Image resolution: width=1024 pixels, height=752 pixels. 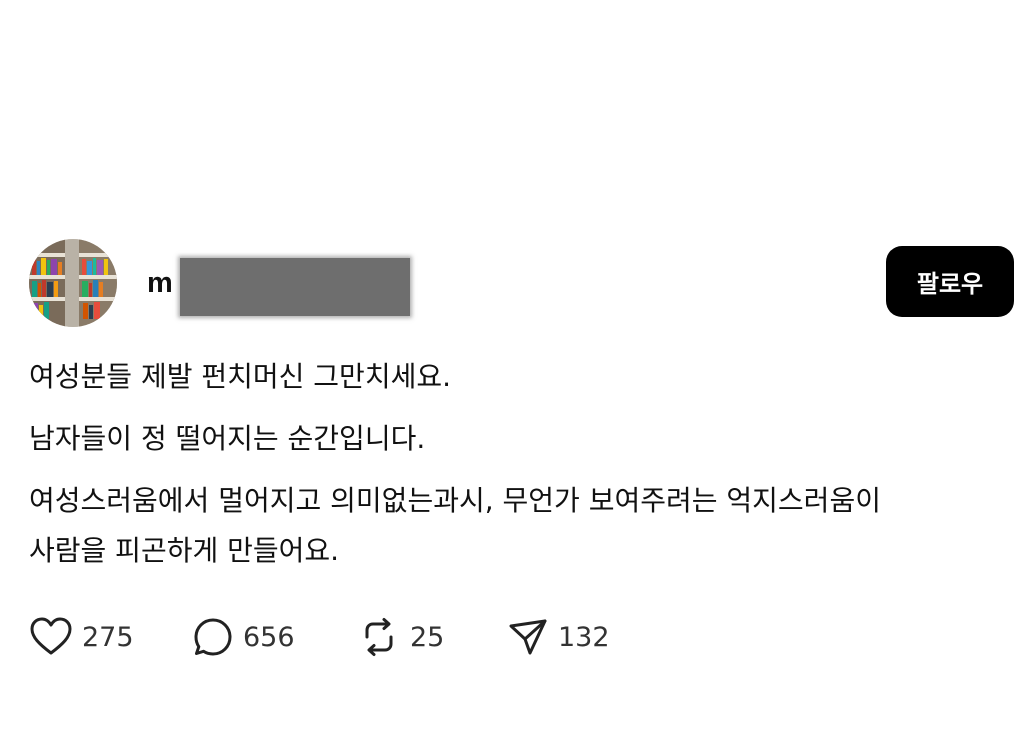 I want to click on heart-icon, so click(x=51, y=636).